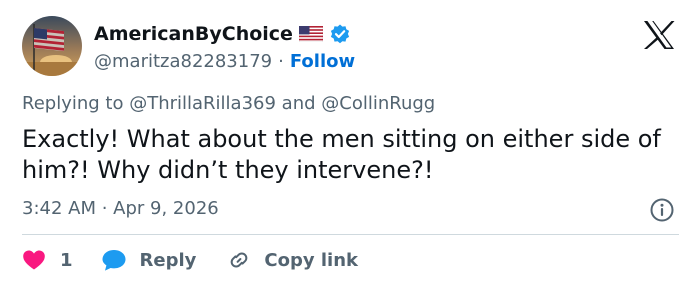  What do you see at coordinates (239, 260) in the screenshot?
I see `link-icon` at bounding box center [239, 260].